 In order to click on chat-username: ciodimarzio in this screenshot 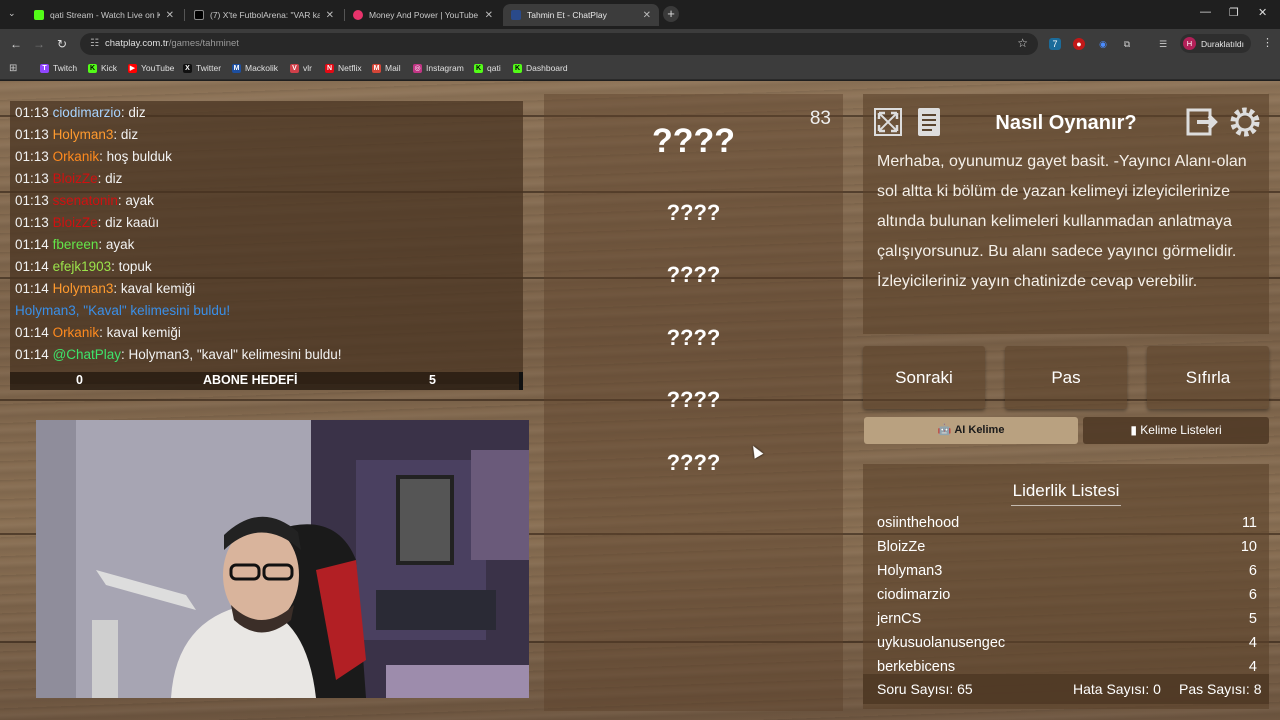, I will do `click(87, 112)`.